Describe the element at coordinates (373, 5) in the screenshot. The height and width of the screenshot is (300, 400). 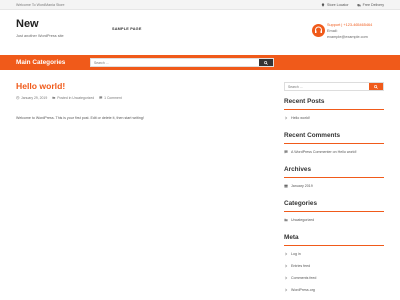
I see `free-delivery-label: Free Delivery` at that location.